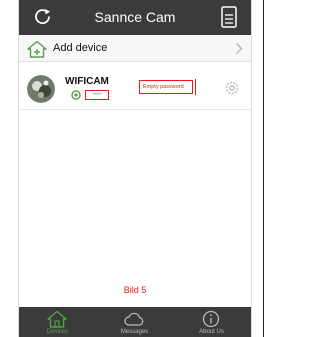 This screenshot has width=320, height=337. Describe the element at coordinates (135, 49) in the screenshot. I see `add-device-row: Add device` at that location.